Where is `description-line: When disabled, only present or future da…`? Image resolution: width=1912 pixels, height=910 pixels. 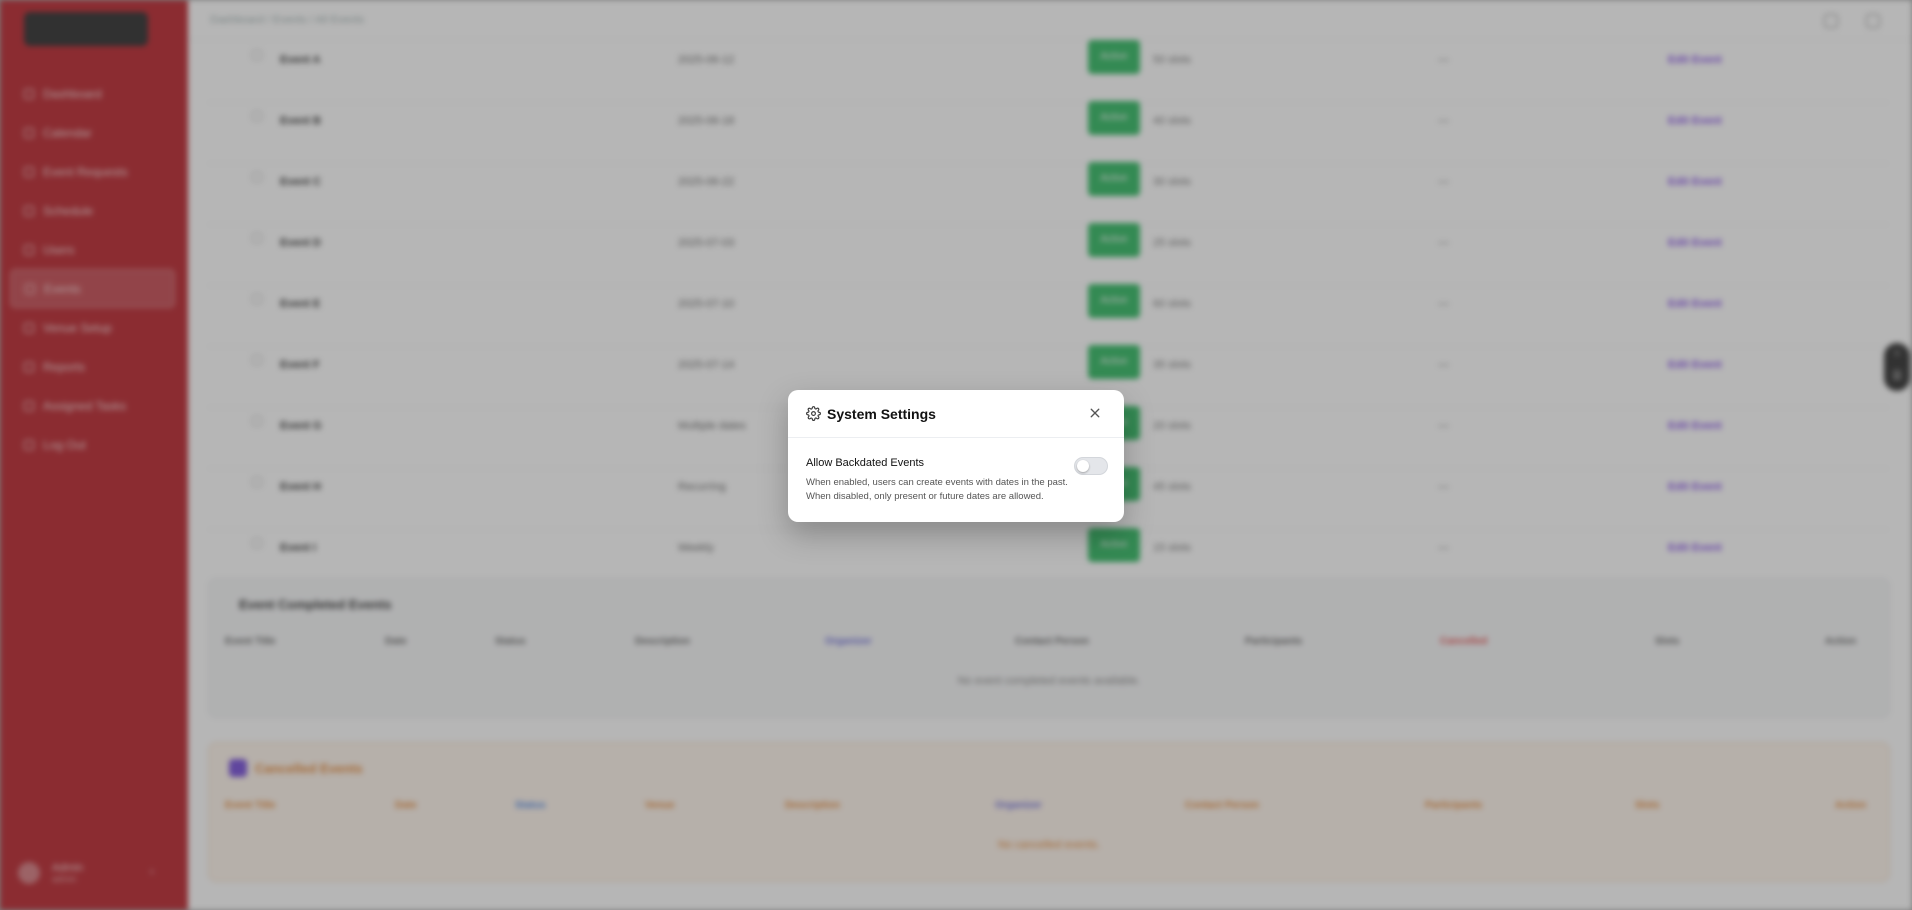 description-line: When disabled, only present or future da… is located at coordinates (925, 496).